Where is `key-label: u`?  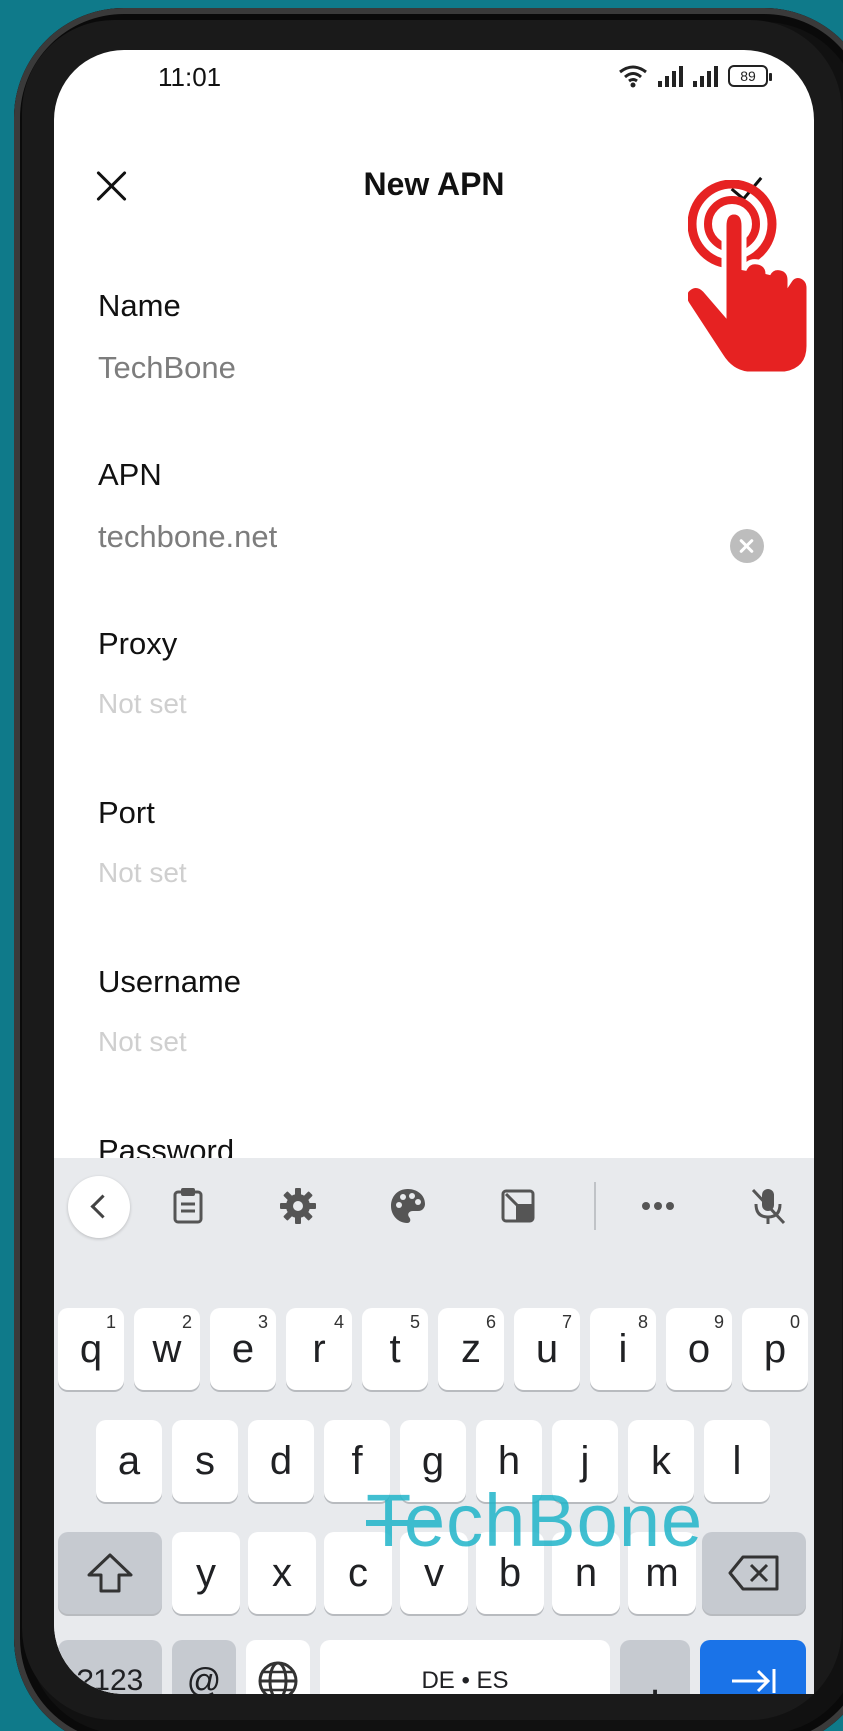
key-label: u is located at coordinates (547, 1348).